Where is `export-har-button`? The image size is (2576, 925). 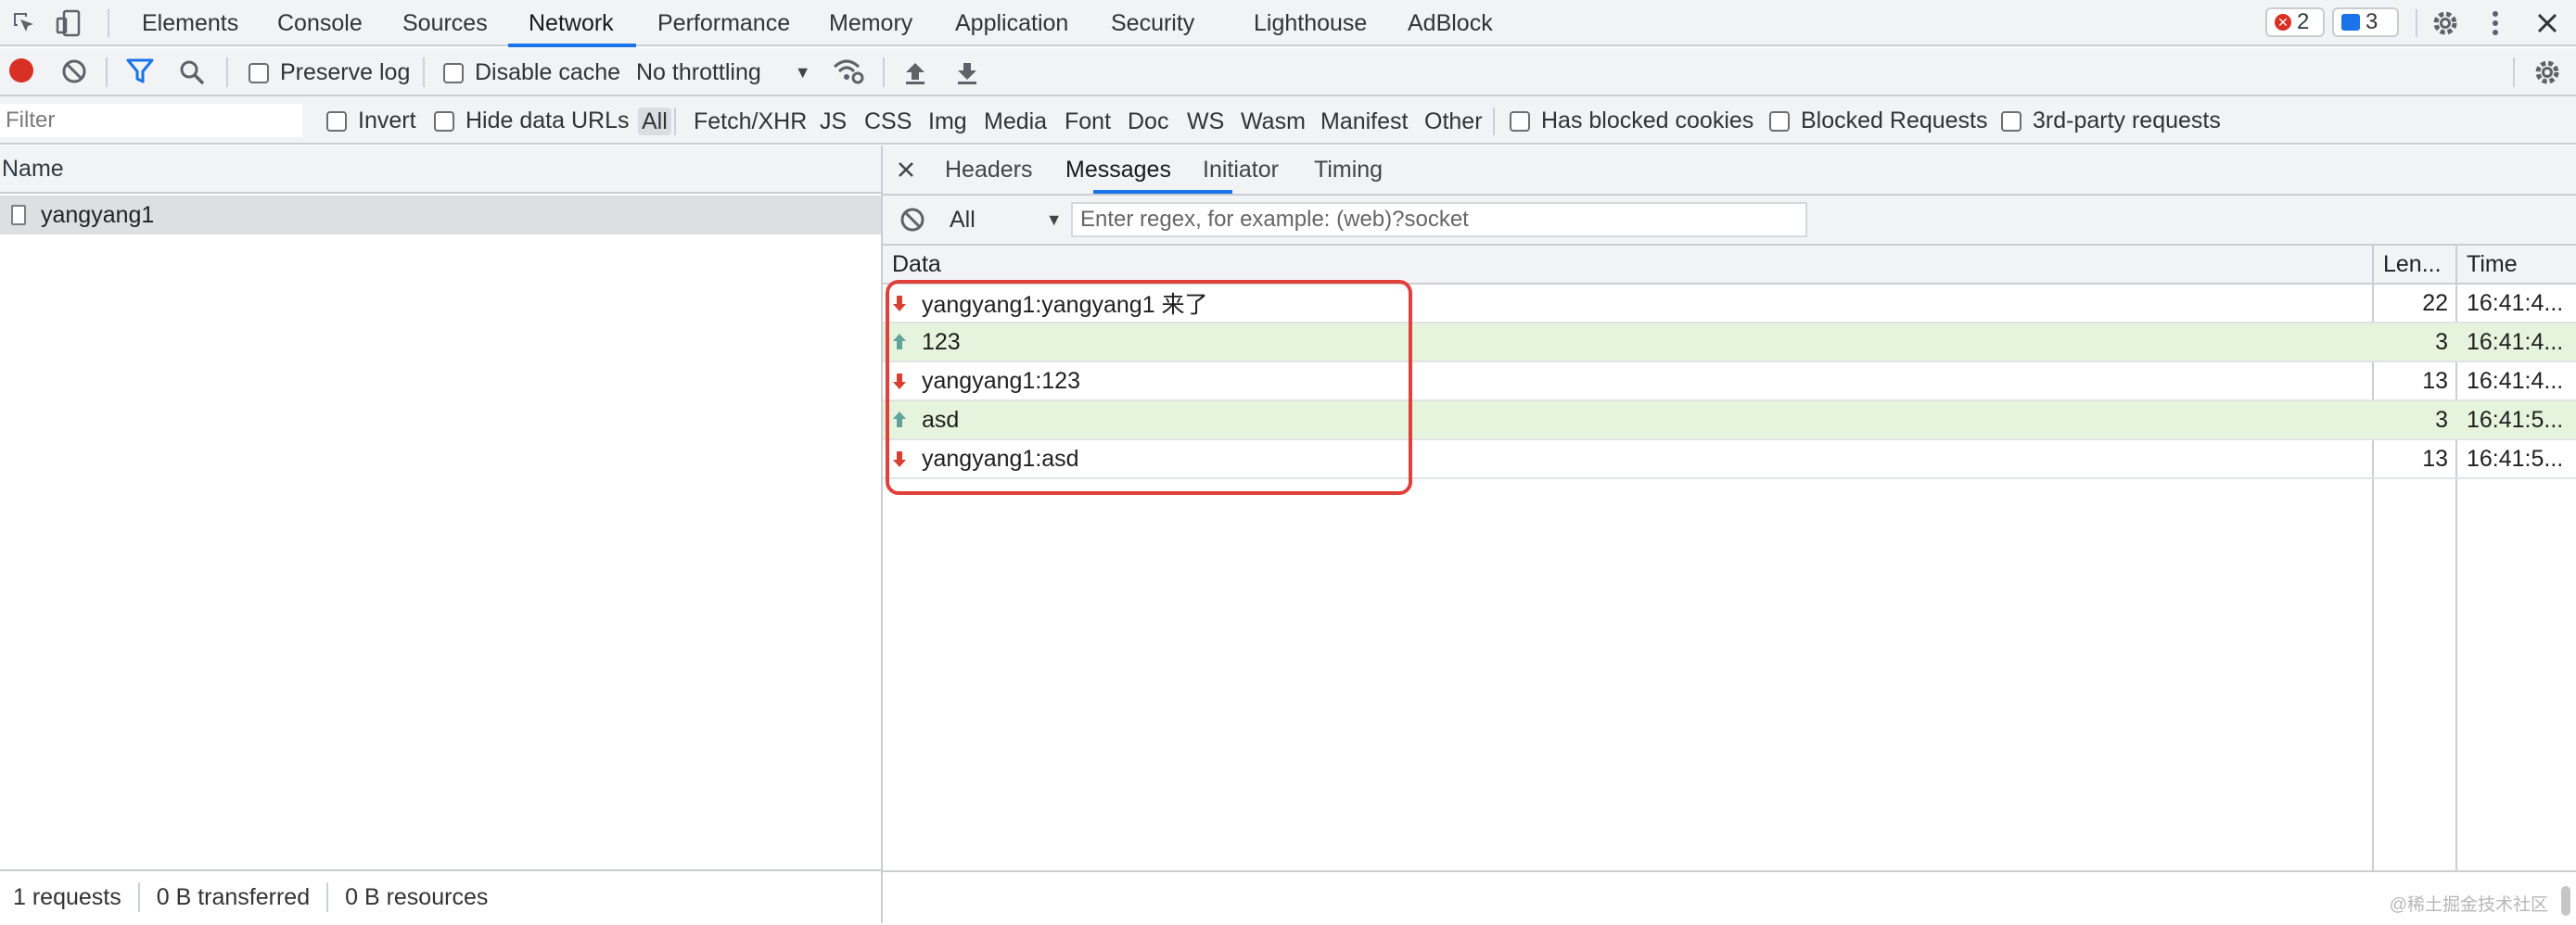
export-har-button is located at coordinates (967, 72).